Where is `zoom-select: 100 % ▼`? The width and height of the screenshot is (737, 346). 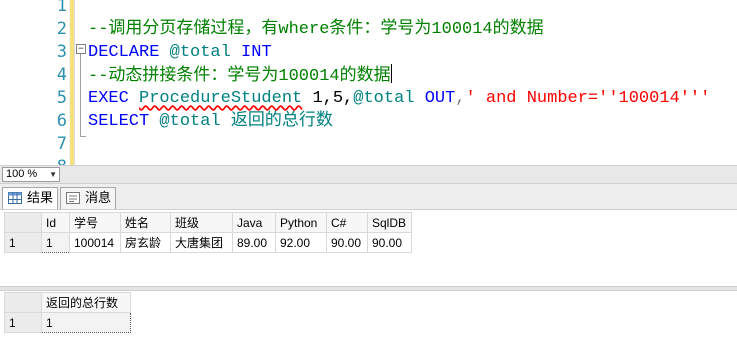 zoom-select: 100 % ▼ is located at coordinates (31, 174).